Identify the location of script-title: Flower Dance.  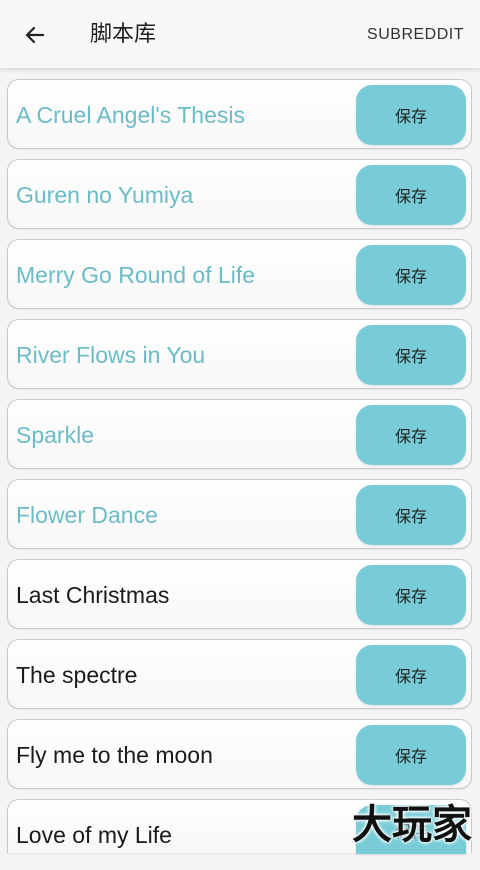
(87, 515).